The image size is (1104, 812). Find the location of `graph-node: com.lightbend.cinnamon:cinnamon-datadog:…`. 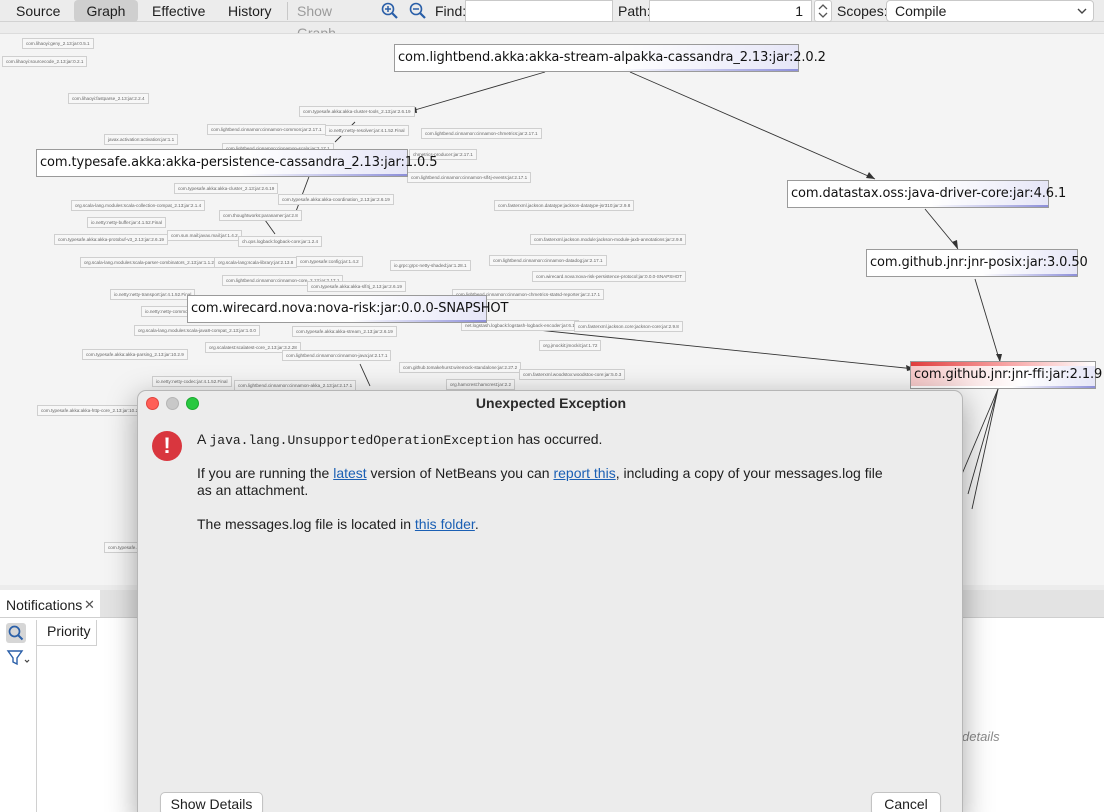

graph-node: com.lightbend.cinnamon:cinnamon-datadog:… is located at coordinates (548, 260).